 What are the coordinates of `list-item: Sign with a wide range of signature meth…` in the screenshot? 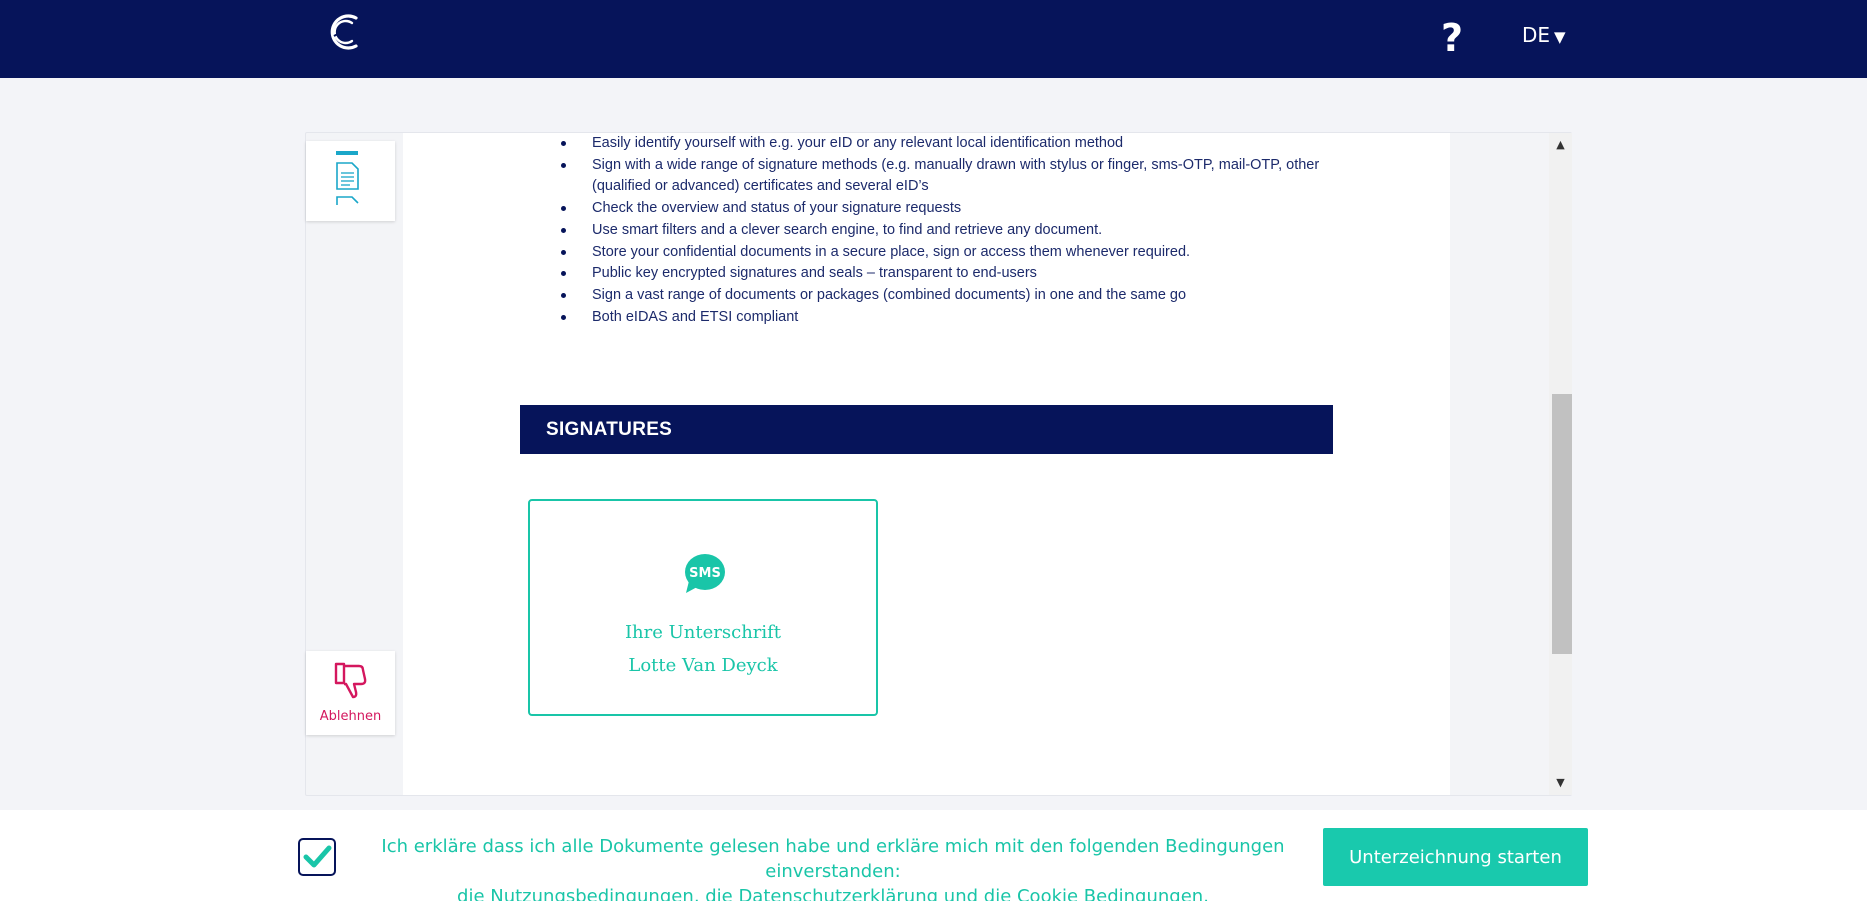 It's located at (958, 176).